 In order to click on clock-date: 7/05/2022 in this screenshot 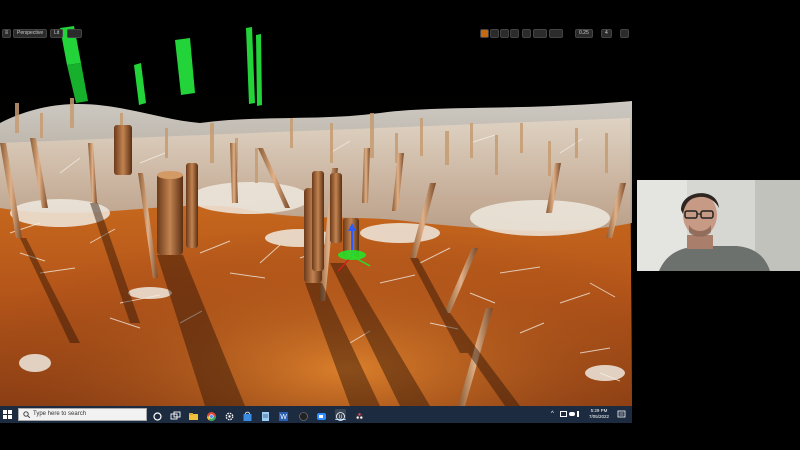, I will do `click(599, 416)`.